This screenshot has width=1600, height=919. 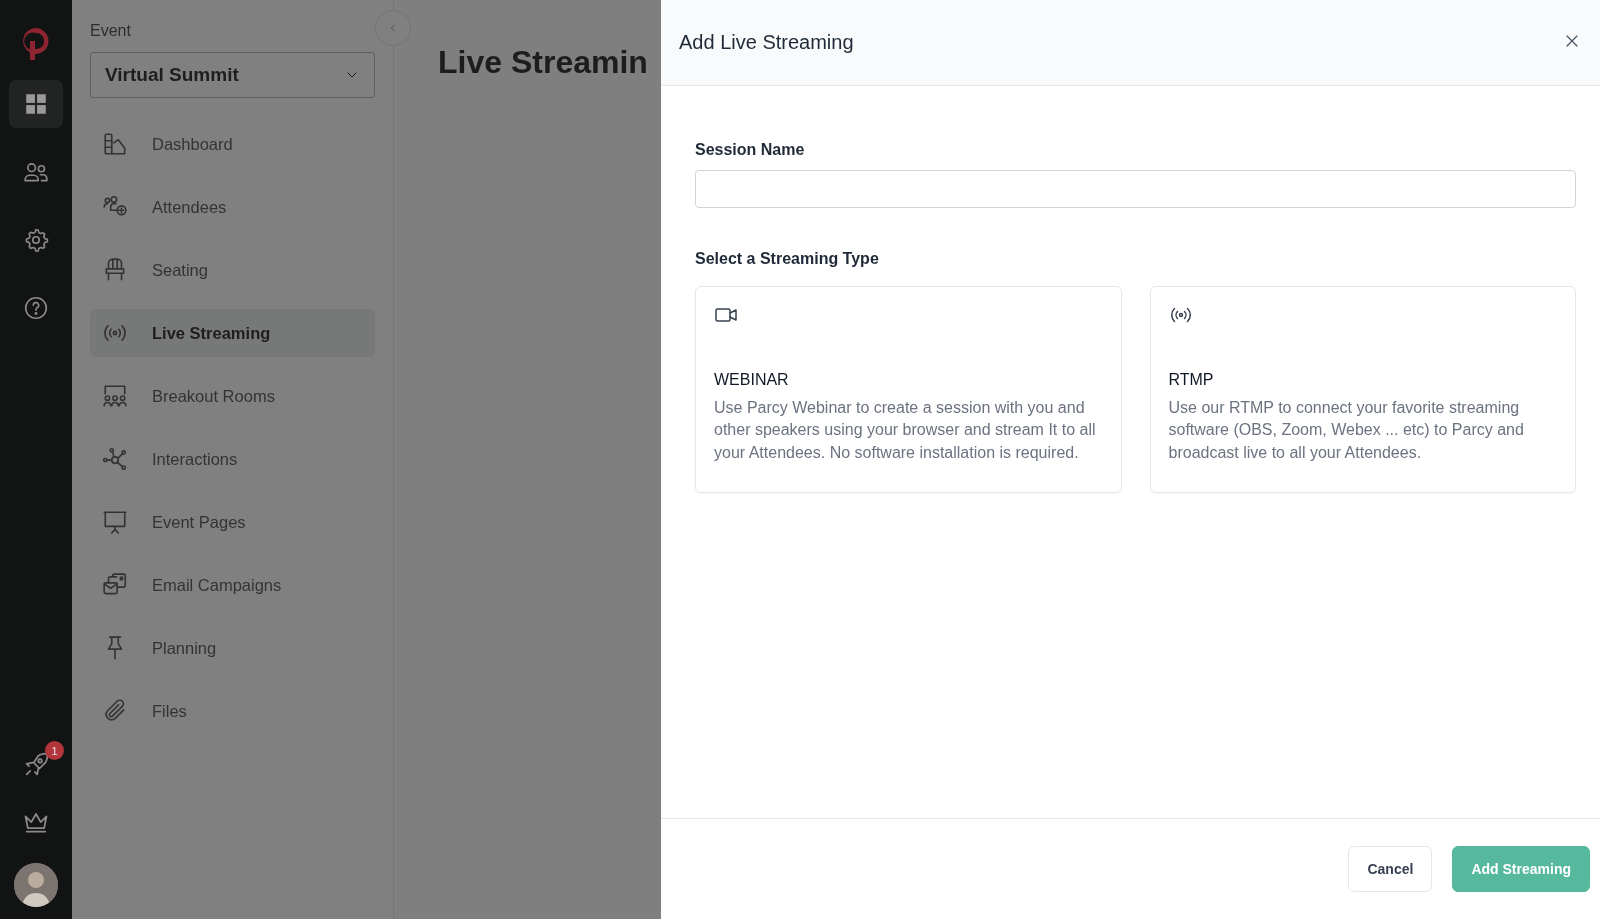 What do you see at coordinates (908, 389) in the screenshot?
I see `streaming-option-card: WEBINAR Use Parcy Webinar to create a session with you and other speakers using your browser and stream It to all your Attendees. No software installation is required.` at bounding box center [908, 389].